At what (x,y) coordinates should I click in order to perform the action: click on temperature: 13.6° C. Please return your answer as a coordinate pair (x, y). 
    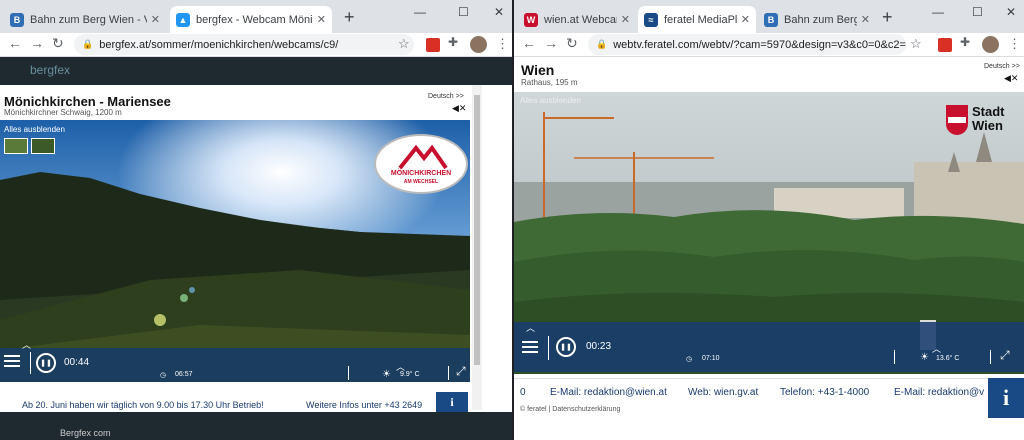
    Looking at the image, I should click on (948, 358).